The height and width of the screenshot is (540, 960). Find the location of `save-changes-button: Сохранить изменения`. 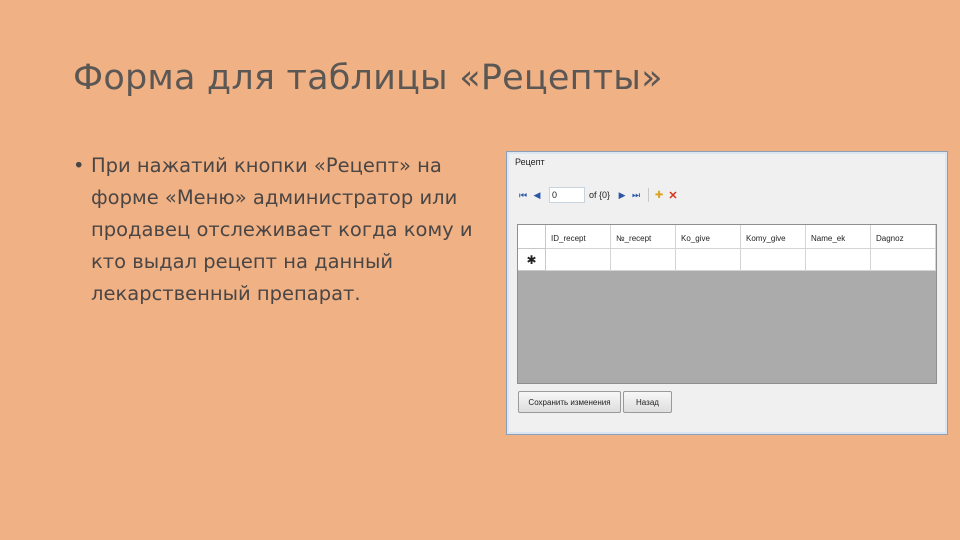

save-changes-button: Сохранить изменения is located at coordinates (569, 402).